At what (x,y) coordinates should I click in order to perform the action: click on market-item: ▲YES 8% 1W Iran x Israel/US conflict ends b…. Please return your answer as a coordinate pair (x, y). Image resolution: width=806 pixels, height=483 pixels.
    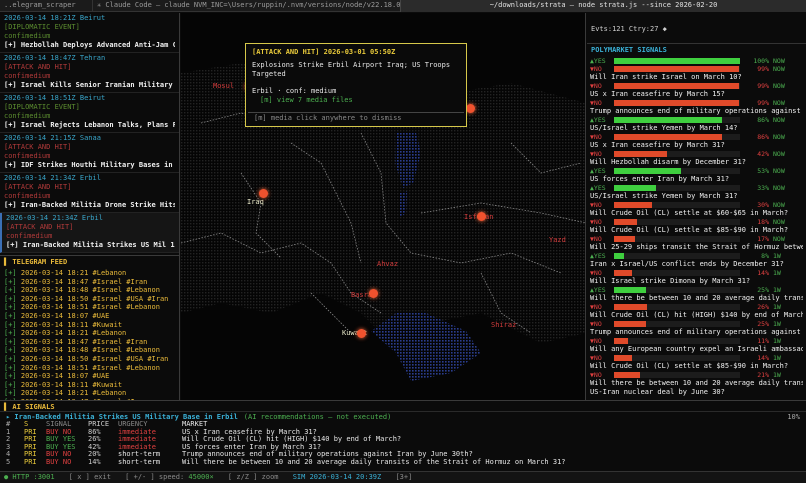
    Looking at the image, I should click on (696, 260).